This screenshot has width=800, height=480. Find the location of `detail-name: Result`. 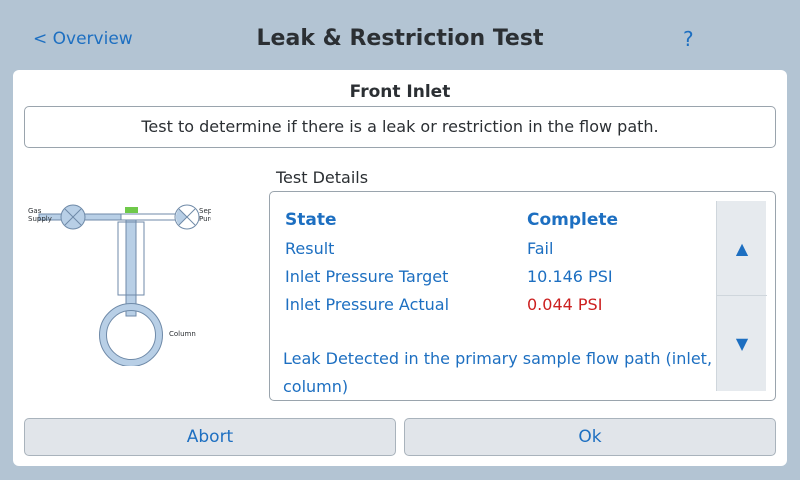

detail-name: Result is located at coordinates (310, 248).